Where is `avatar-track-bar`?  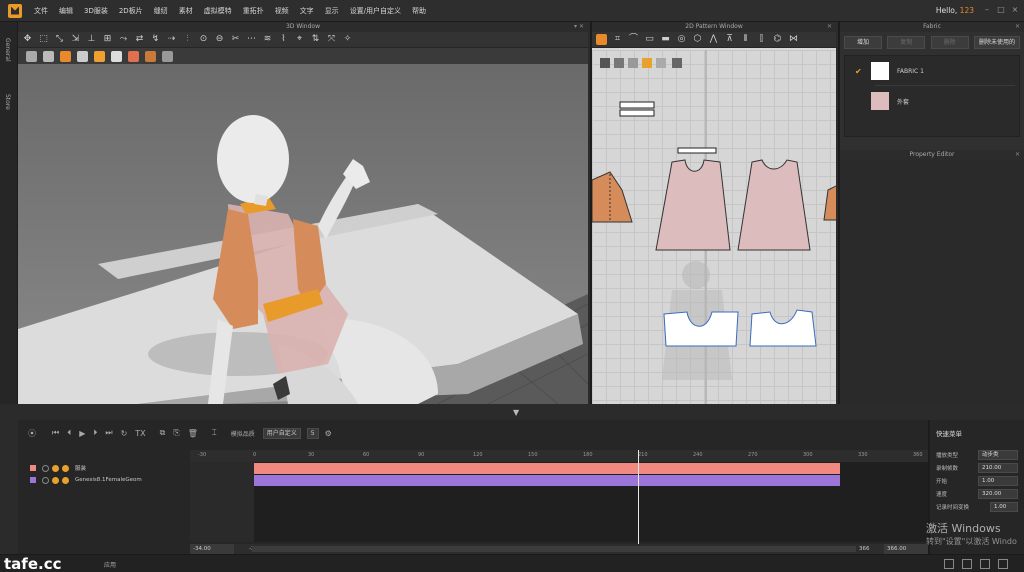
avatar-track-bar is located at coordinates (547, 480).